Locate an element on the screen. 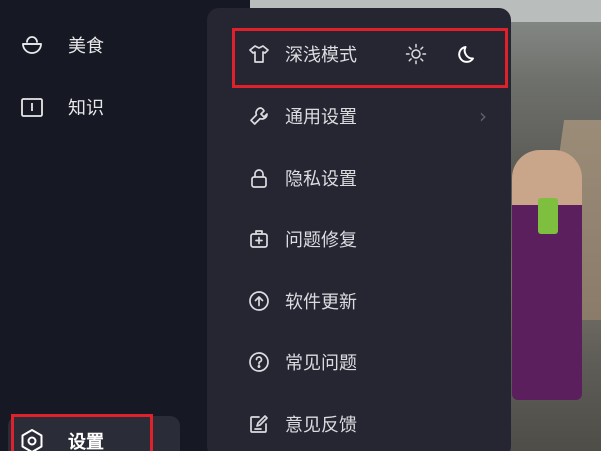 This screenshot has width=601, height=451. repair-kit-icon is located at coordinates (259, 239).